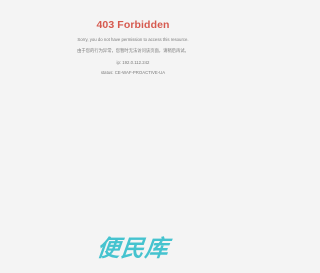  Describe the element at coordinates (133, 50) in the screenshot. I see `error-message-chinese: 由于您的行为异常，您暂时无法访问该页面，请稍后再试。` at that location.